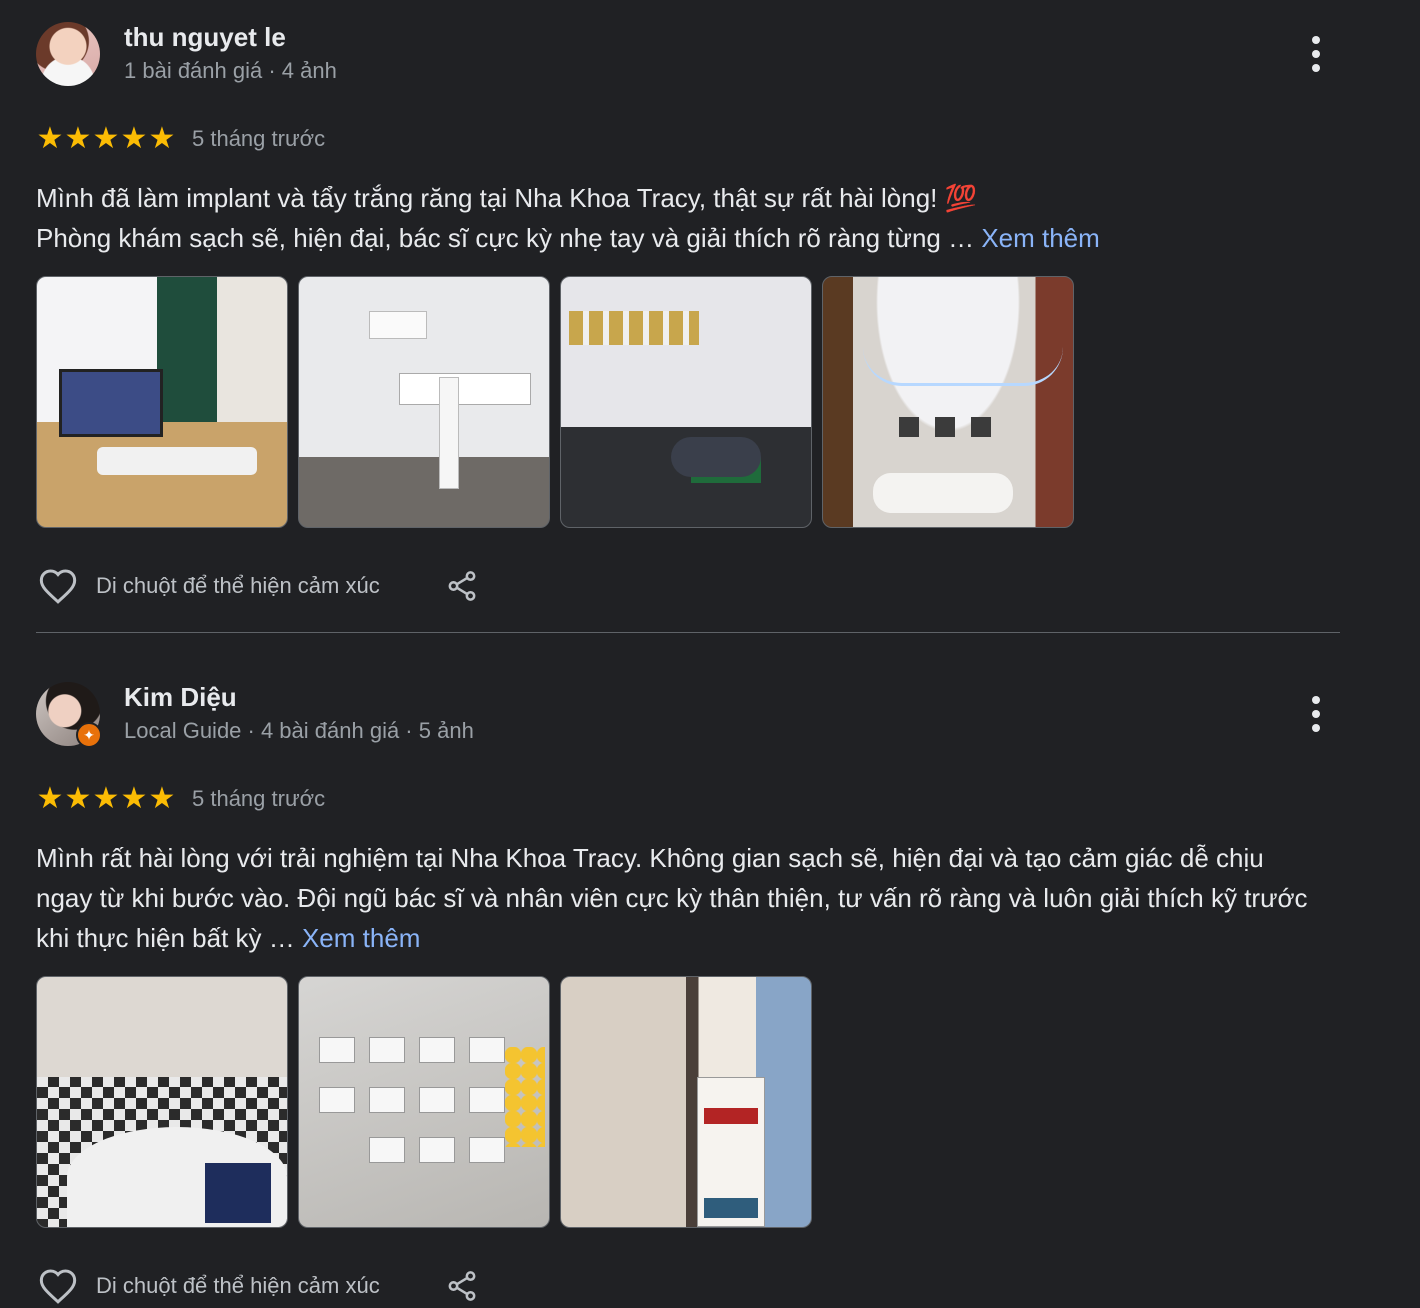 Image resolution: width=1420 pixels, height=1308 pixels. I want to click on reviewer-meta: Local Guide · 4 bài đánh giá · 5 ảnh, so click(299, 730).